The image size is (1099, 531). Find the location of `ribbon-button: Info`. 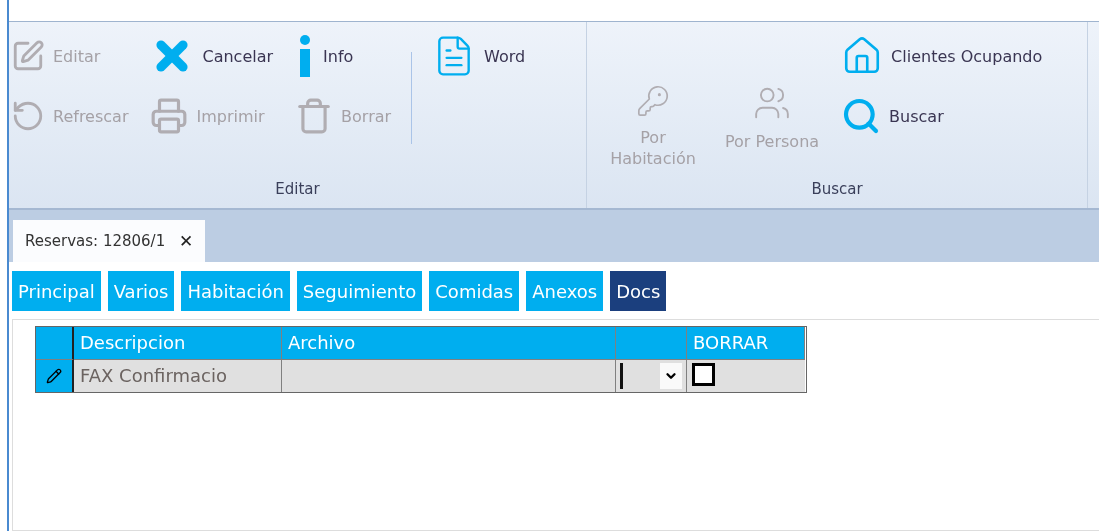

ribbon-button: Info is located at coordinates (343, 56).